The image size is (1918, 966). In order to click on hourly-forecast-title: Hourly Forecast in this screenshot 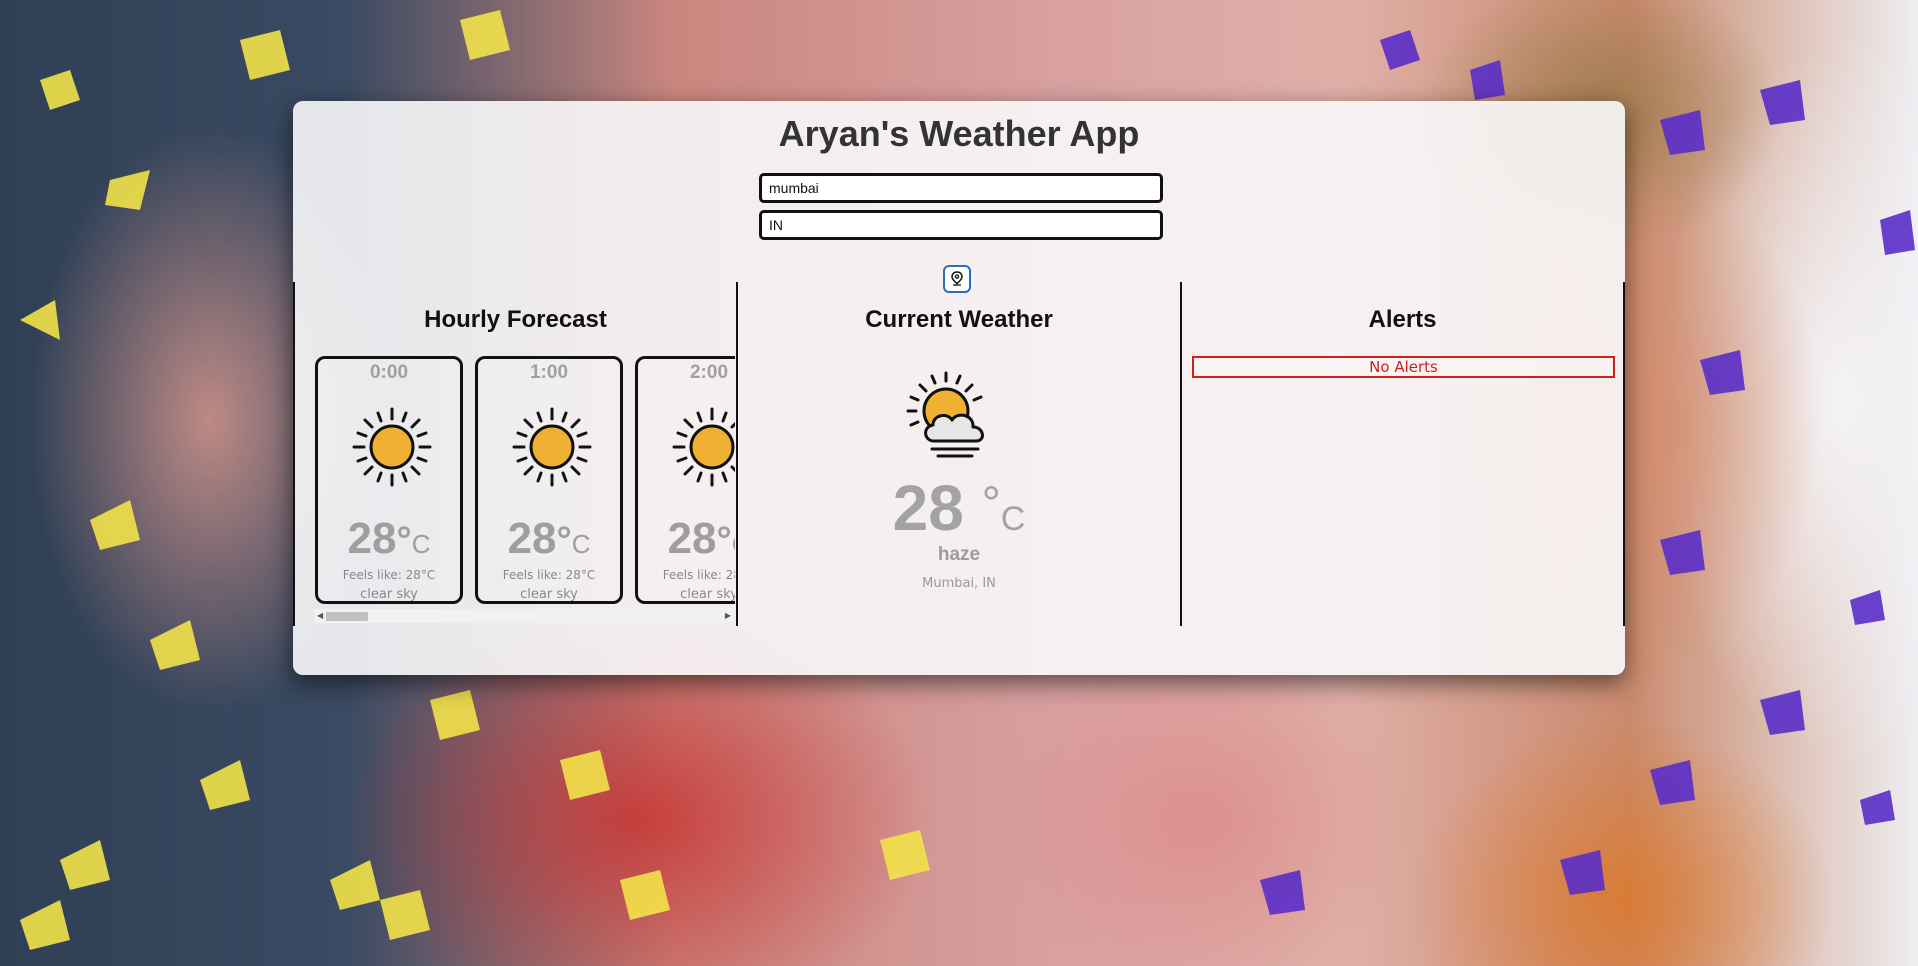, I will do `click(515, 319)`.